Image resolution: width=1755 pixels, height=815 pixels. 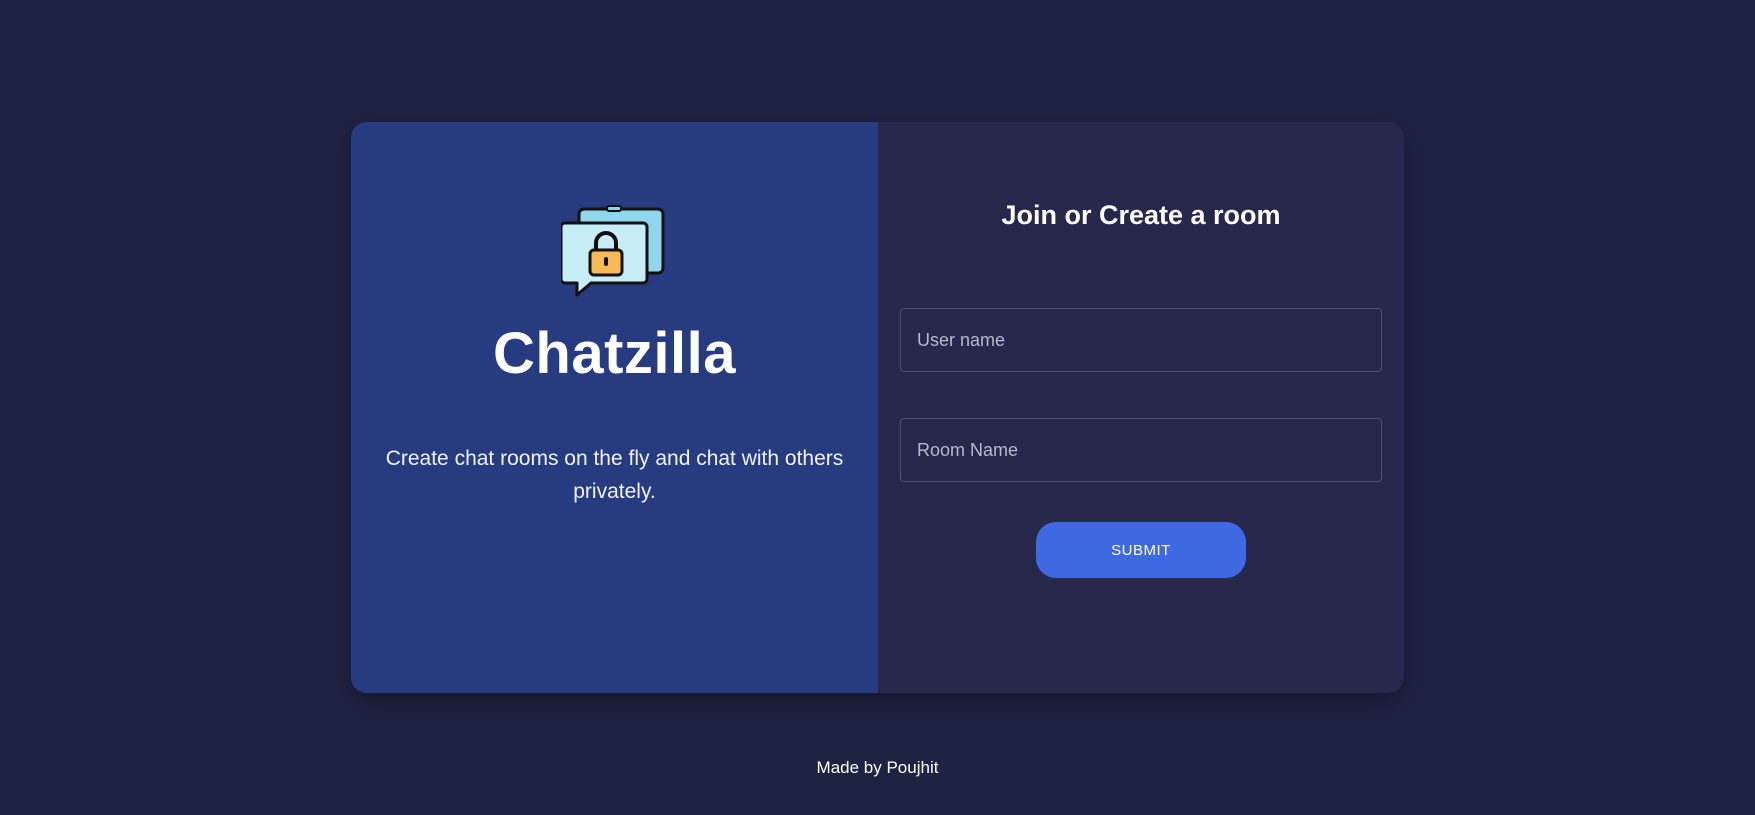 What do you see at coordinates (613, 253) in the screenshot?
I see `chat-lock-icon` at bounding box center [613, 253].